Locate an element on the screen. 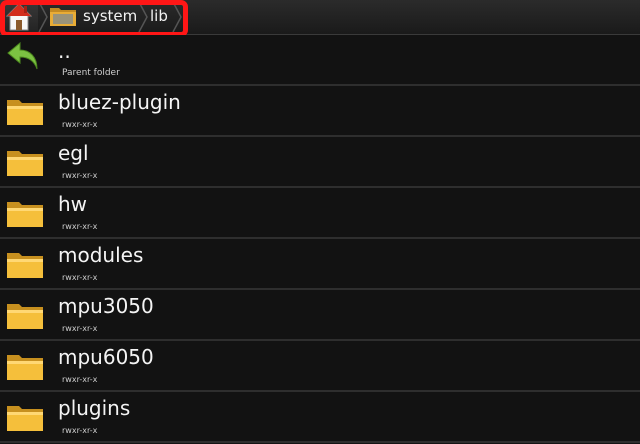  list-item: plugins rwxr-xr-x is located at coordinates (320, 417).